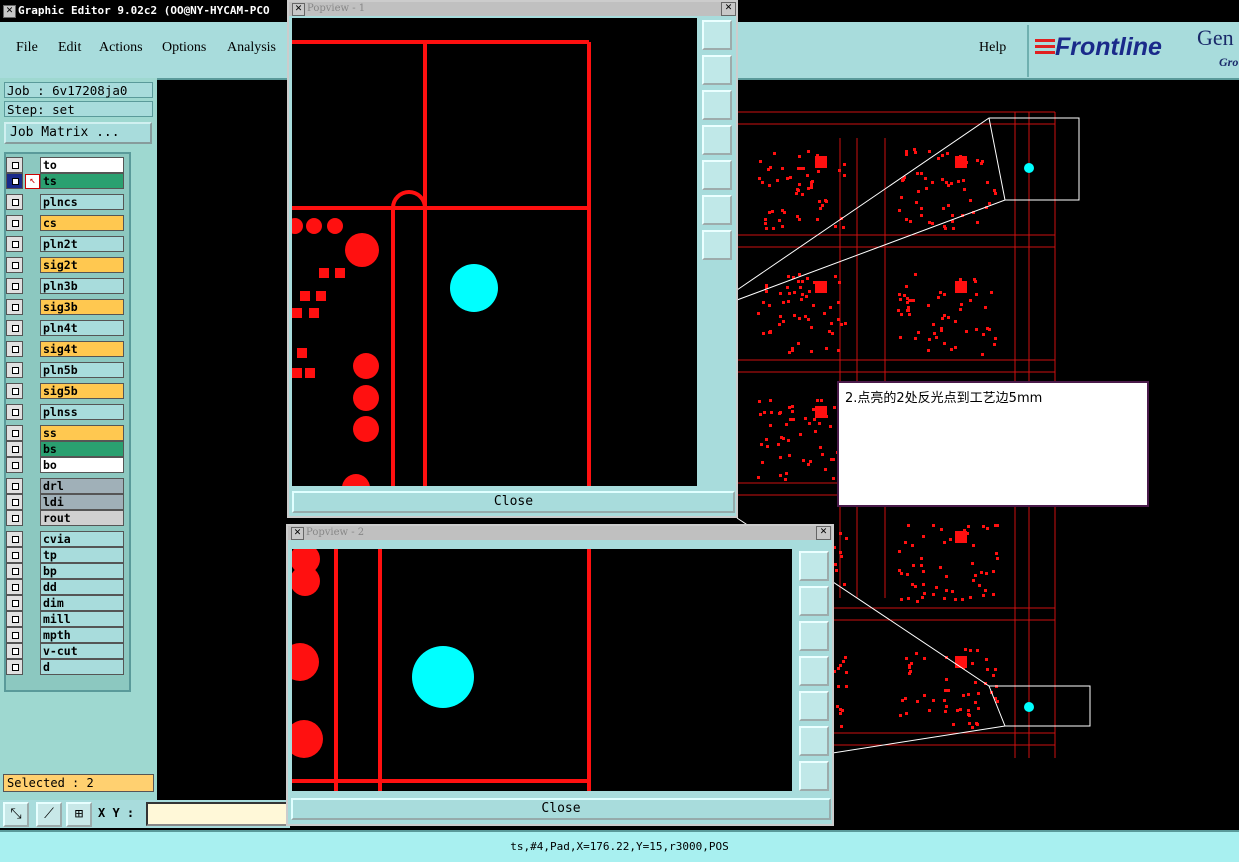 This screenshot has width=1239, height=862. I want to click on grid-snap-icon: ⊞, so click(79, 814).